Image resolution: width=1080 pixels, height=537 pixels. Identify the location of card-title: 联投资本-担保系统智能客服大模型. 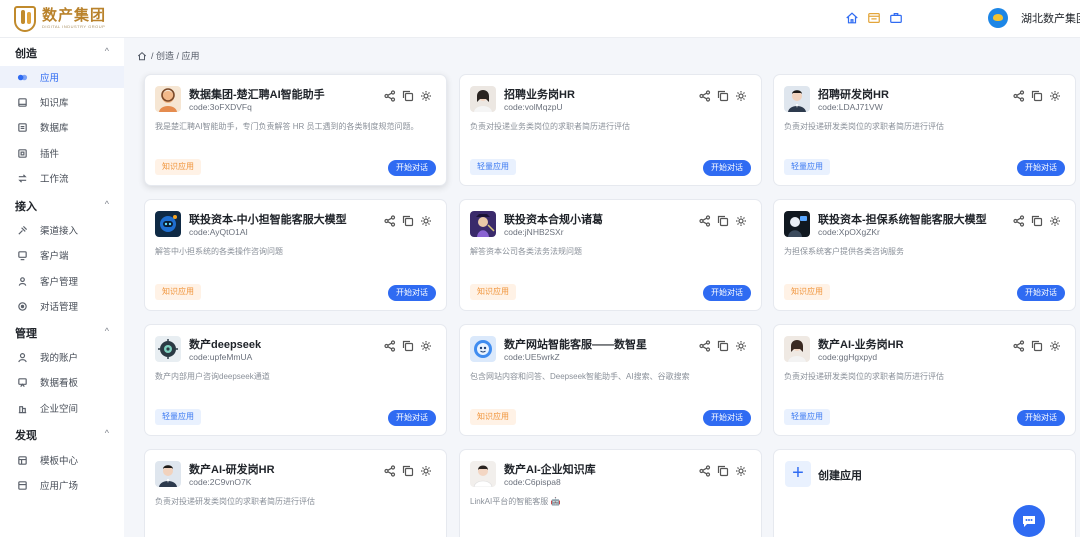
(902, 220).